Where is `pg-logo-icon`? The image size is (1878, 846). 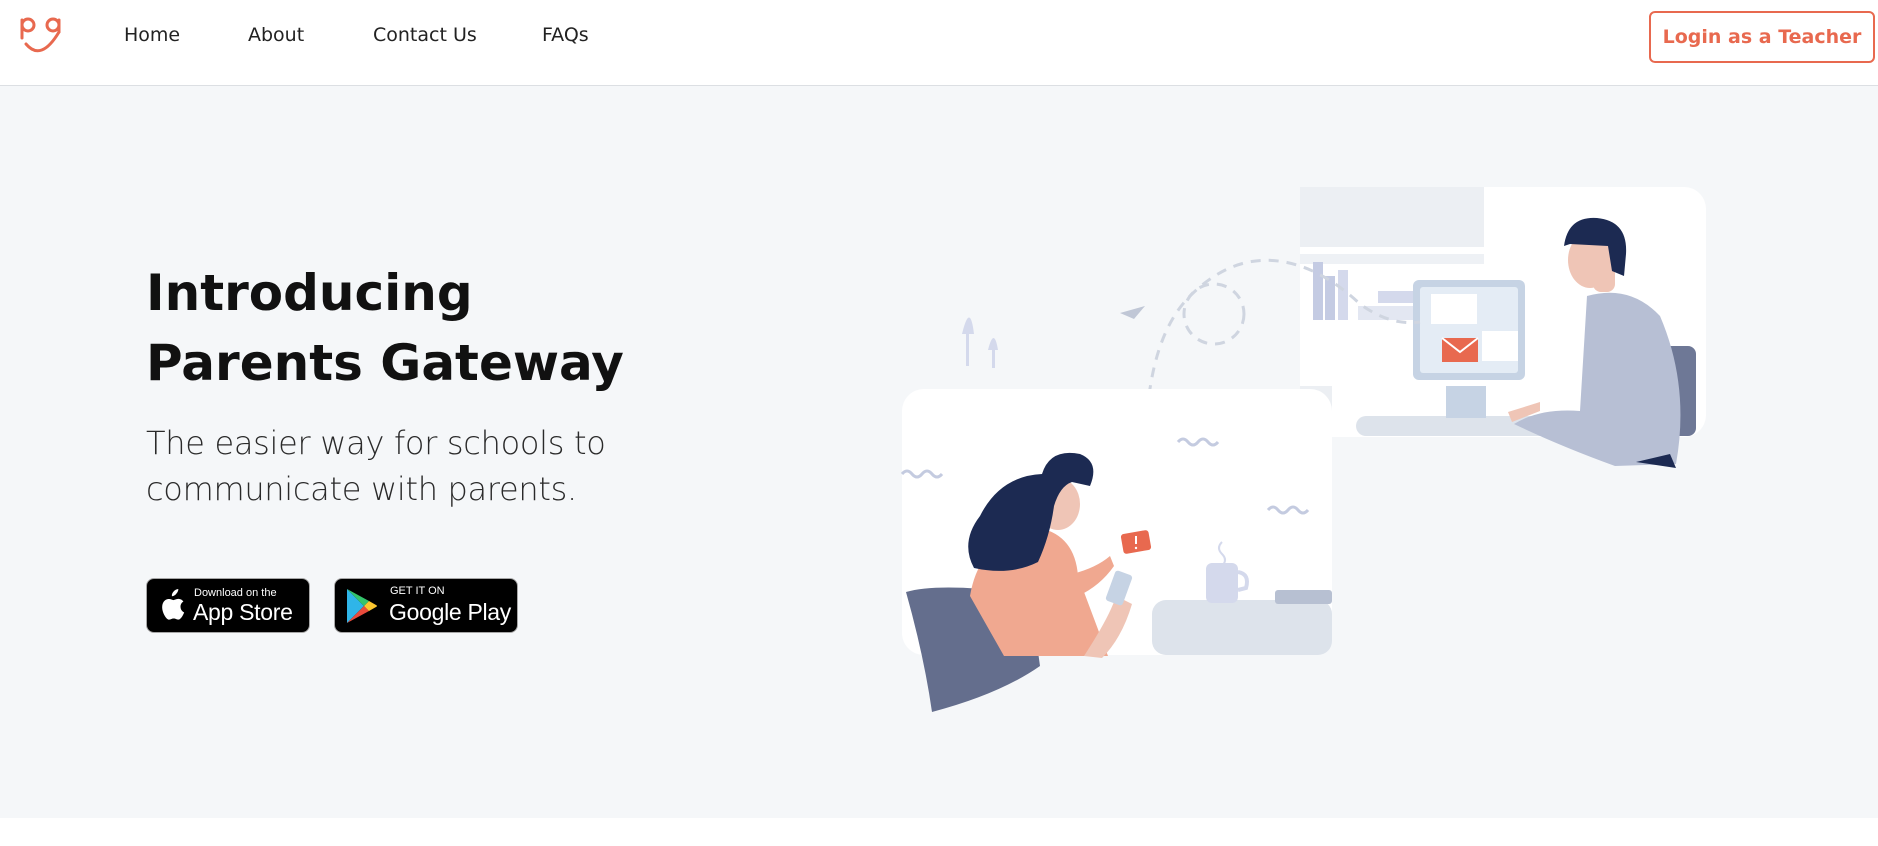 pg-logo-icon is located at coordinates (42, 36).